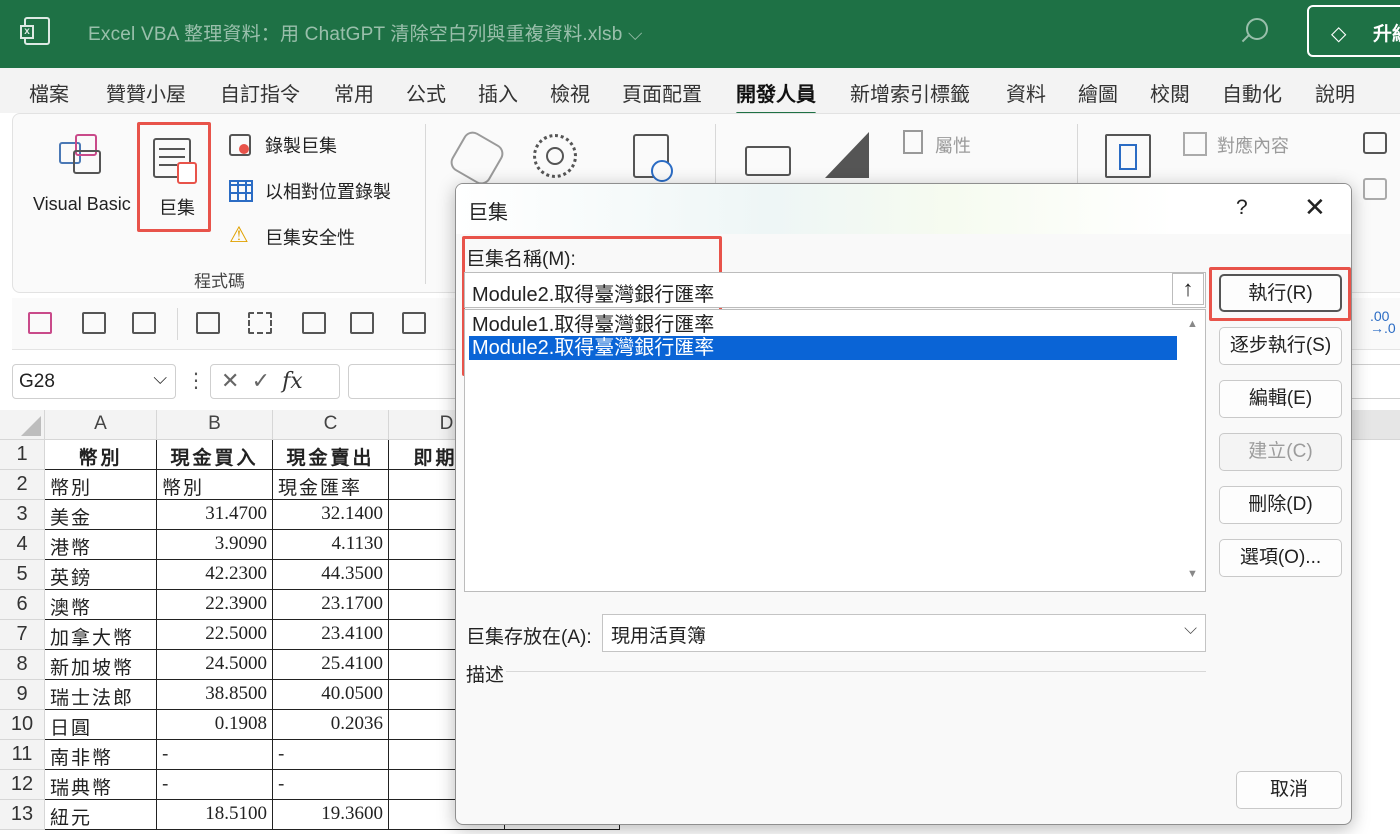 The image size is (1400, 834). Describe the element at coordinates (331, 695) in the screenshot. I see `cell-c: 40.0500` at that location.